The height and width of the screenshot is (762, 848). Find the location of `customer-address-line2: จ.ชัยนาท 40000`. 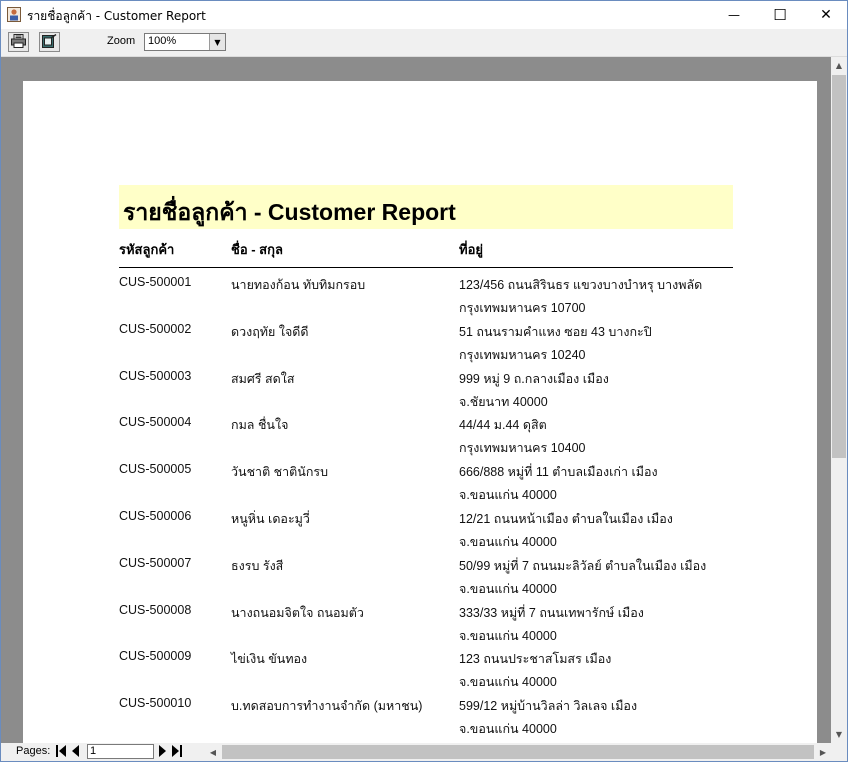

customer-address-line2: จ.ชัยนาท 40000 is located at coordinates (503, 401).